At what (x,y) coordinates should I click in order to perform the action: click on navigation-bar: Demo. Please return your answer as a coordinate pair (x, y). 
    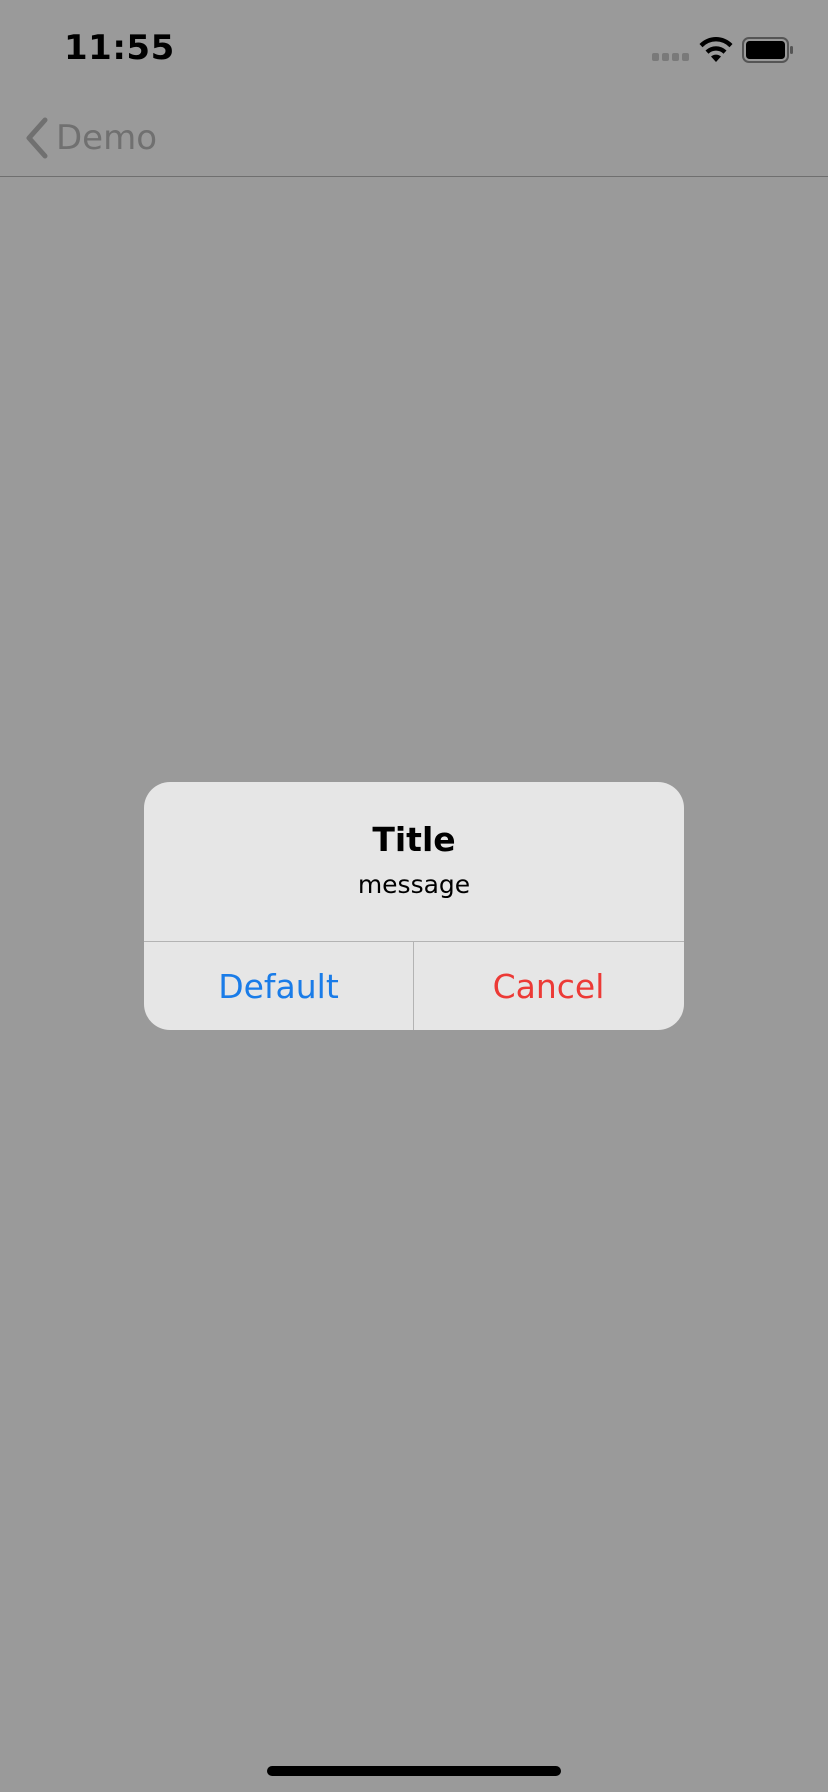
    Looking at the image, I should click on (414, 138).